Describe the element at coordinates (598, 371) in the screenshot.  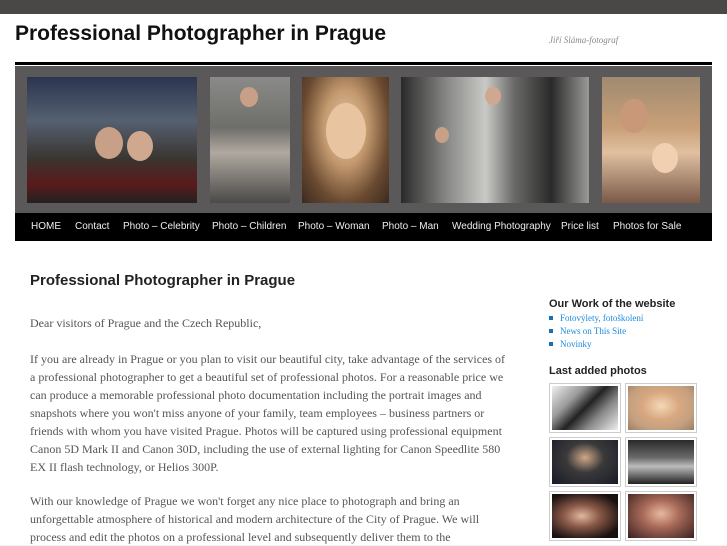
I see `widget-title-last-photos: Last added photos` at that location.